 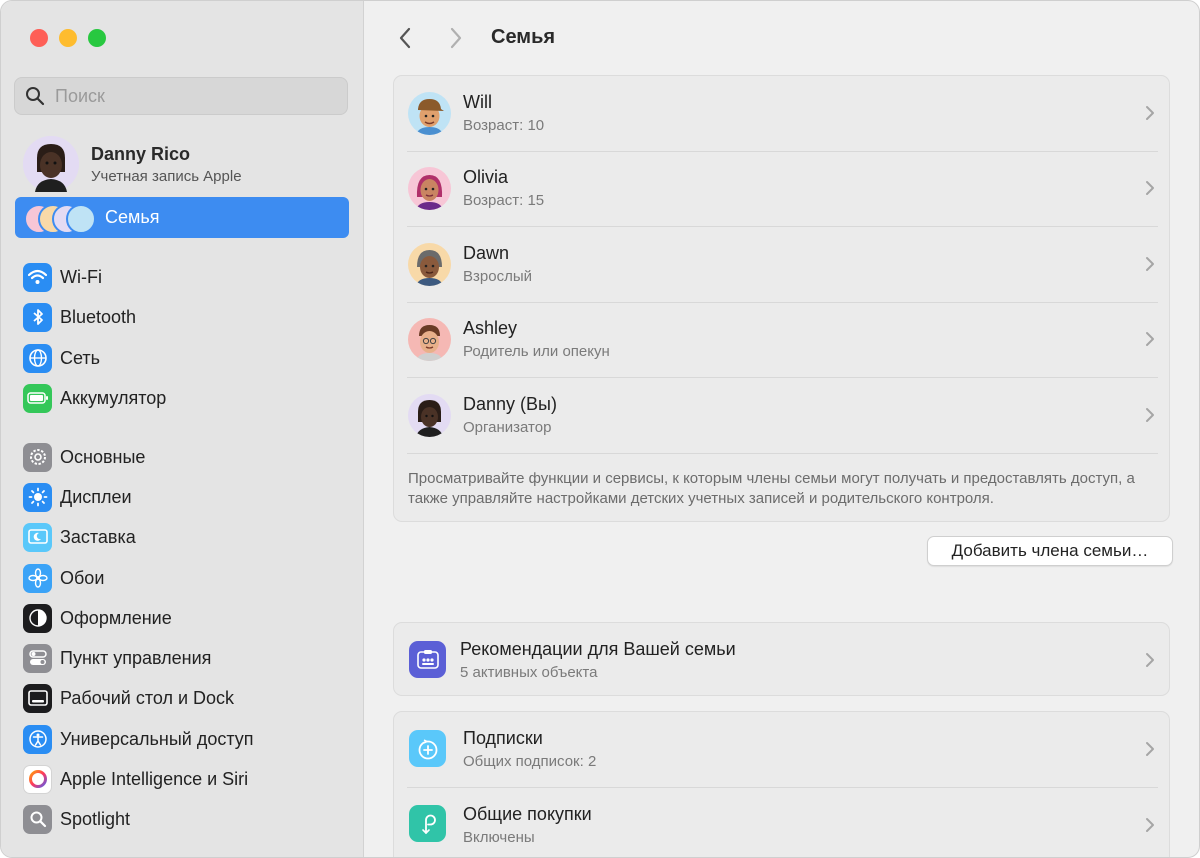 What do you see at coordinates (185, 96) in the screenshot?
I see `search-input` at bounding box center [185, 96].